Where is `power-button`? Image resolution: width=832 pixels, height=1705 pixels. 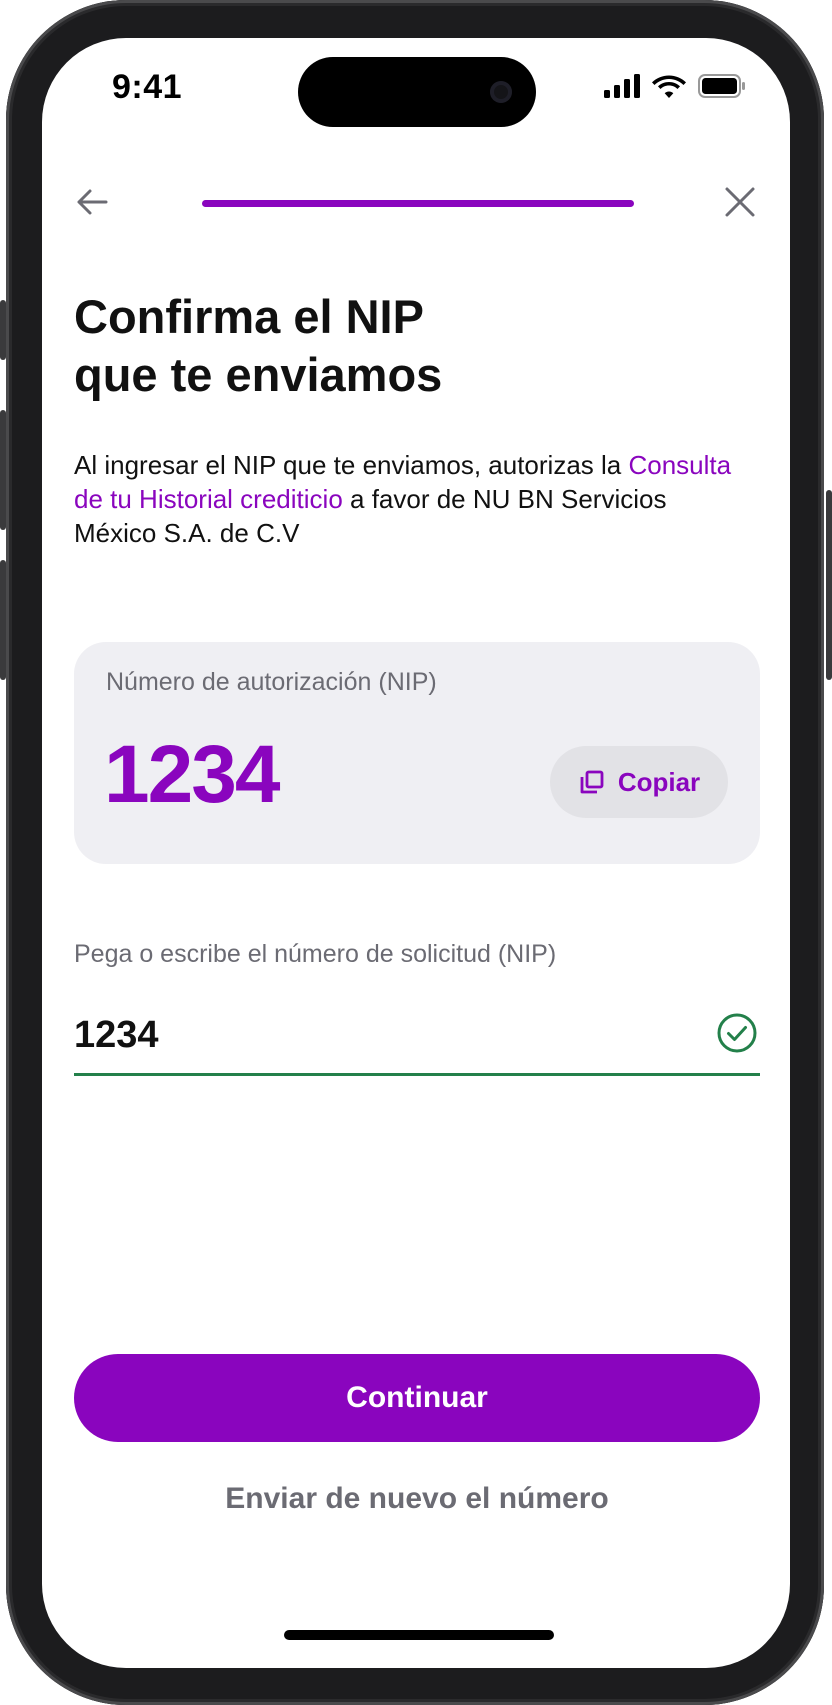 power-button is located at coordinates (829, 585).